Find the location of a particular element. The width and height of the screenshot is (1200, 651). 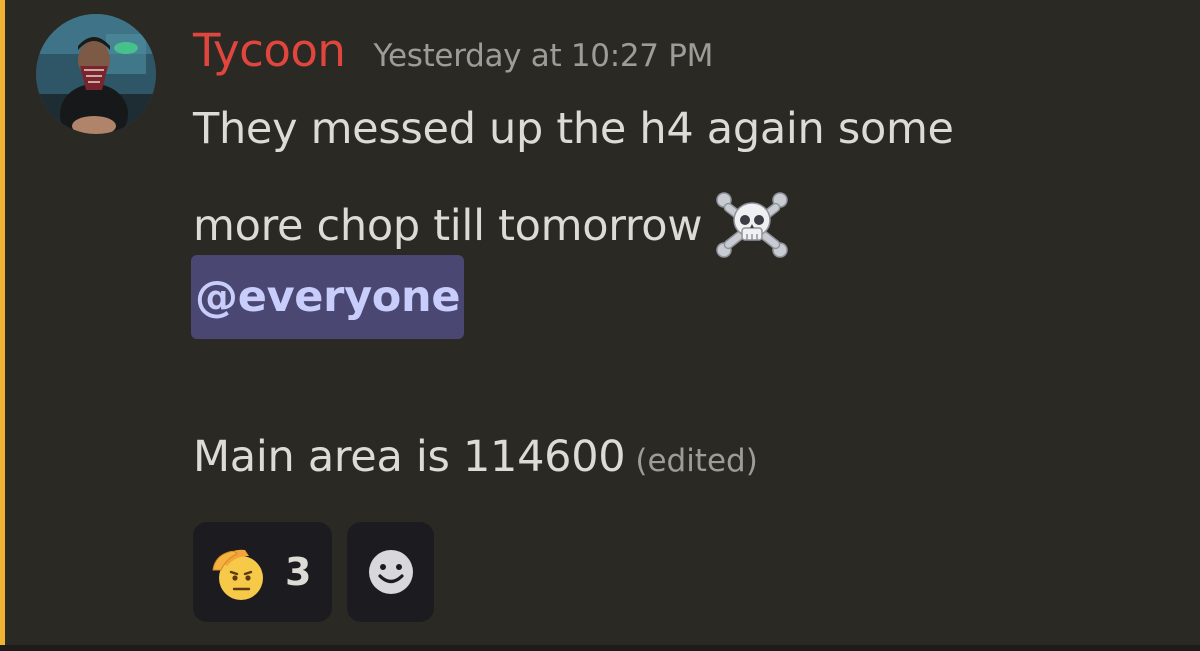

edited-label: (edited) is located at coordinates (696, 461).